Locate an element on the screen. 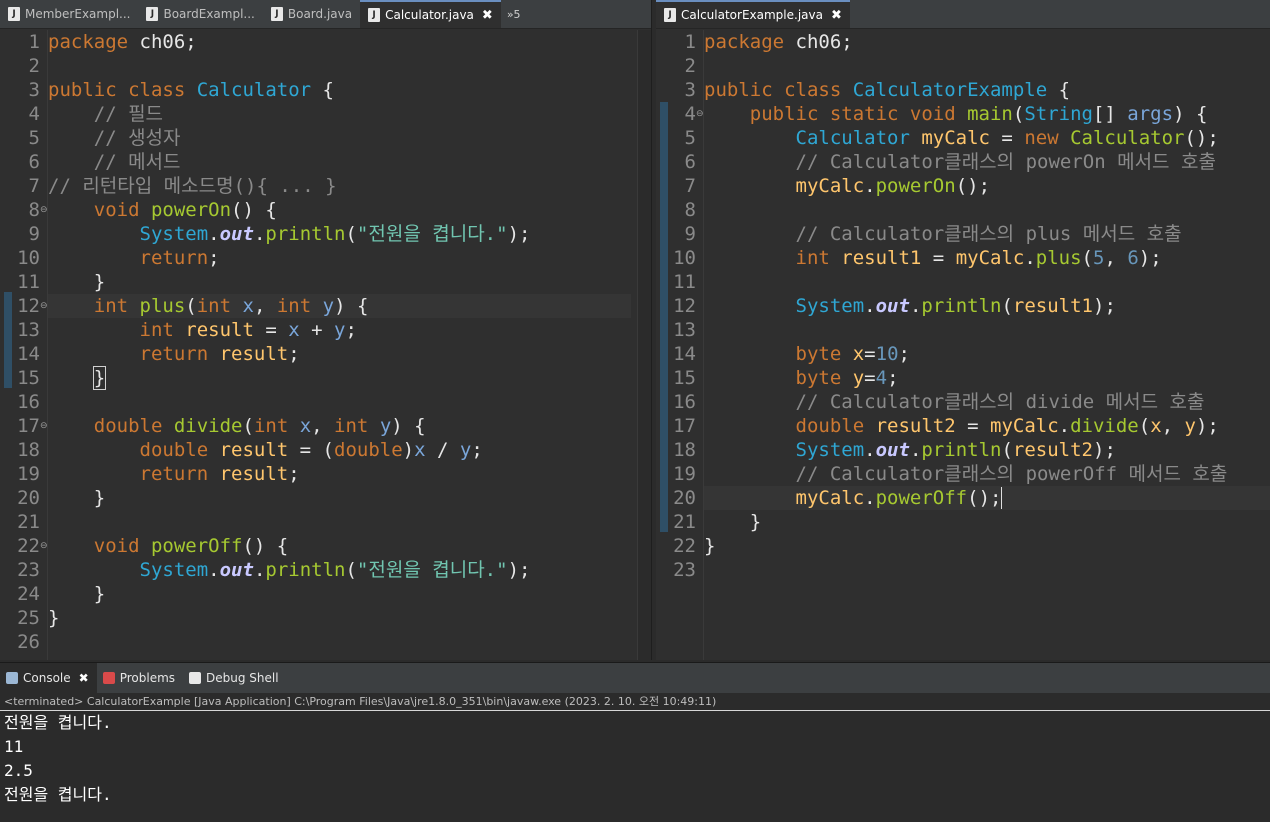  code-line: // 생성자 is located at coordinates (114, 138).